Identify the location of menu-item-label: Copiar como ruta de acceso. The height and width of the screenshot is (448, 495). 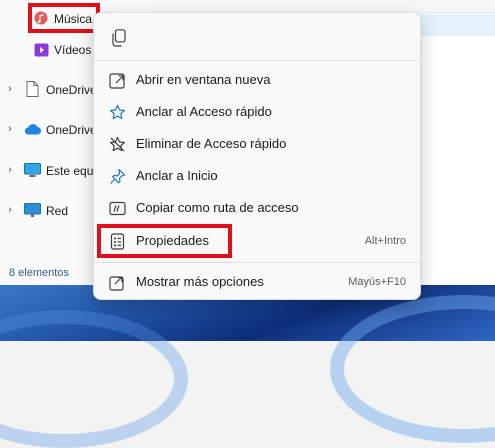
(217, 207).